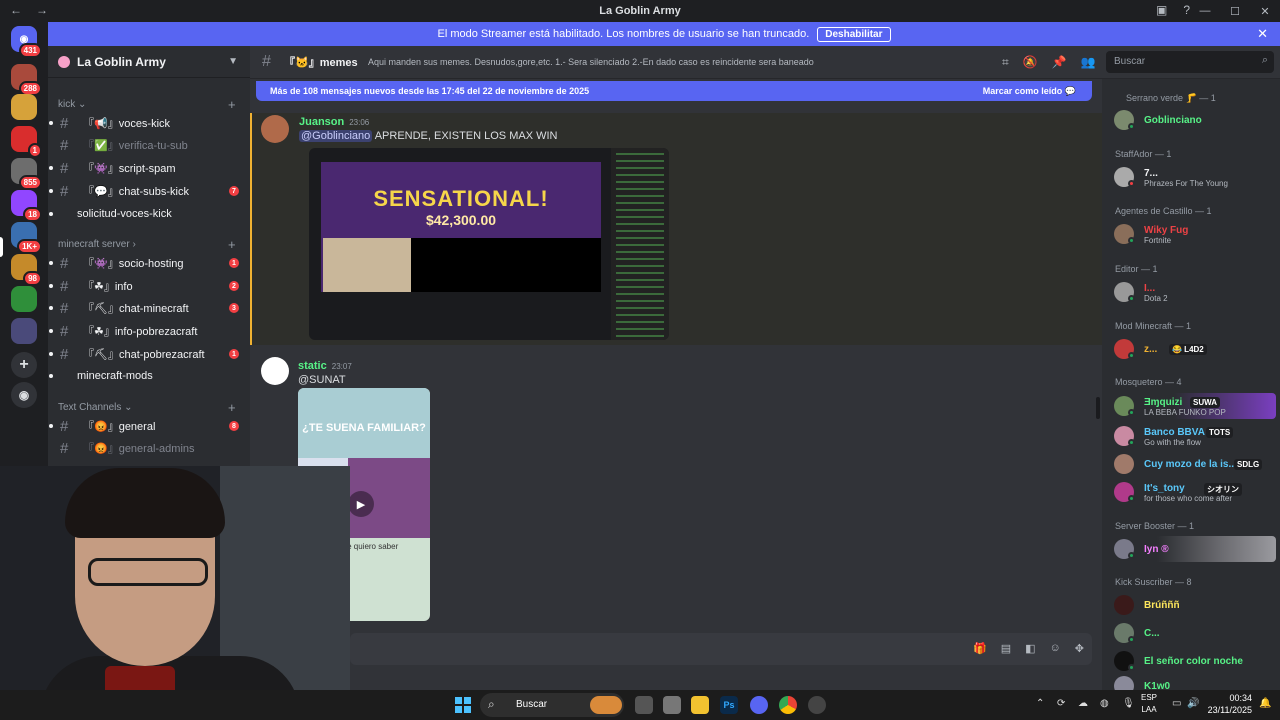 Image resolution: width=1280 pixels, height=720 pixels. I want to click on app-icon, so click(672, 705).